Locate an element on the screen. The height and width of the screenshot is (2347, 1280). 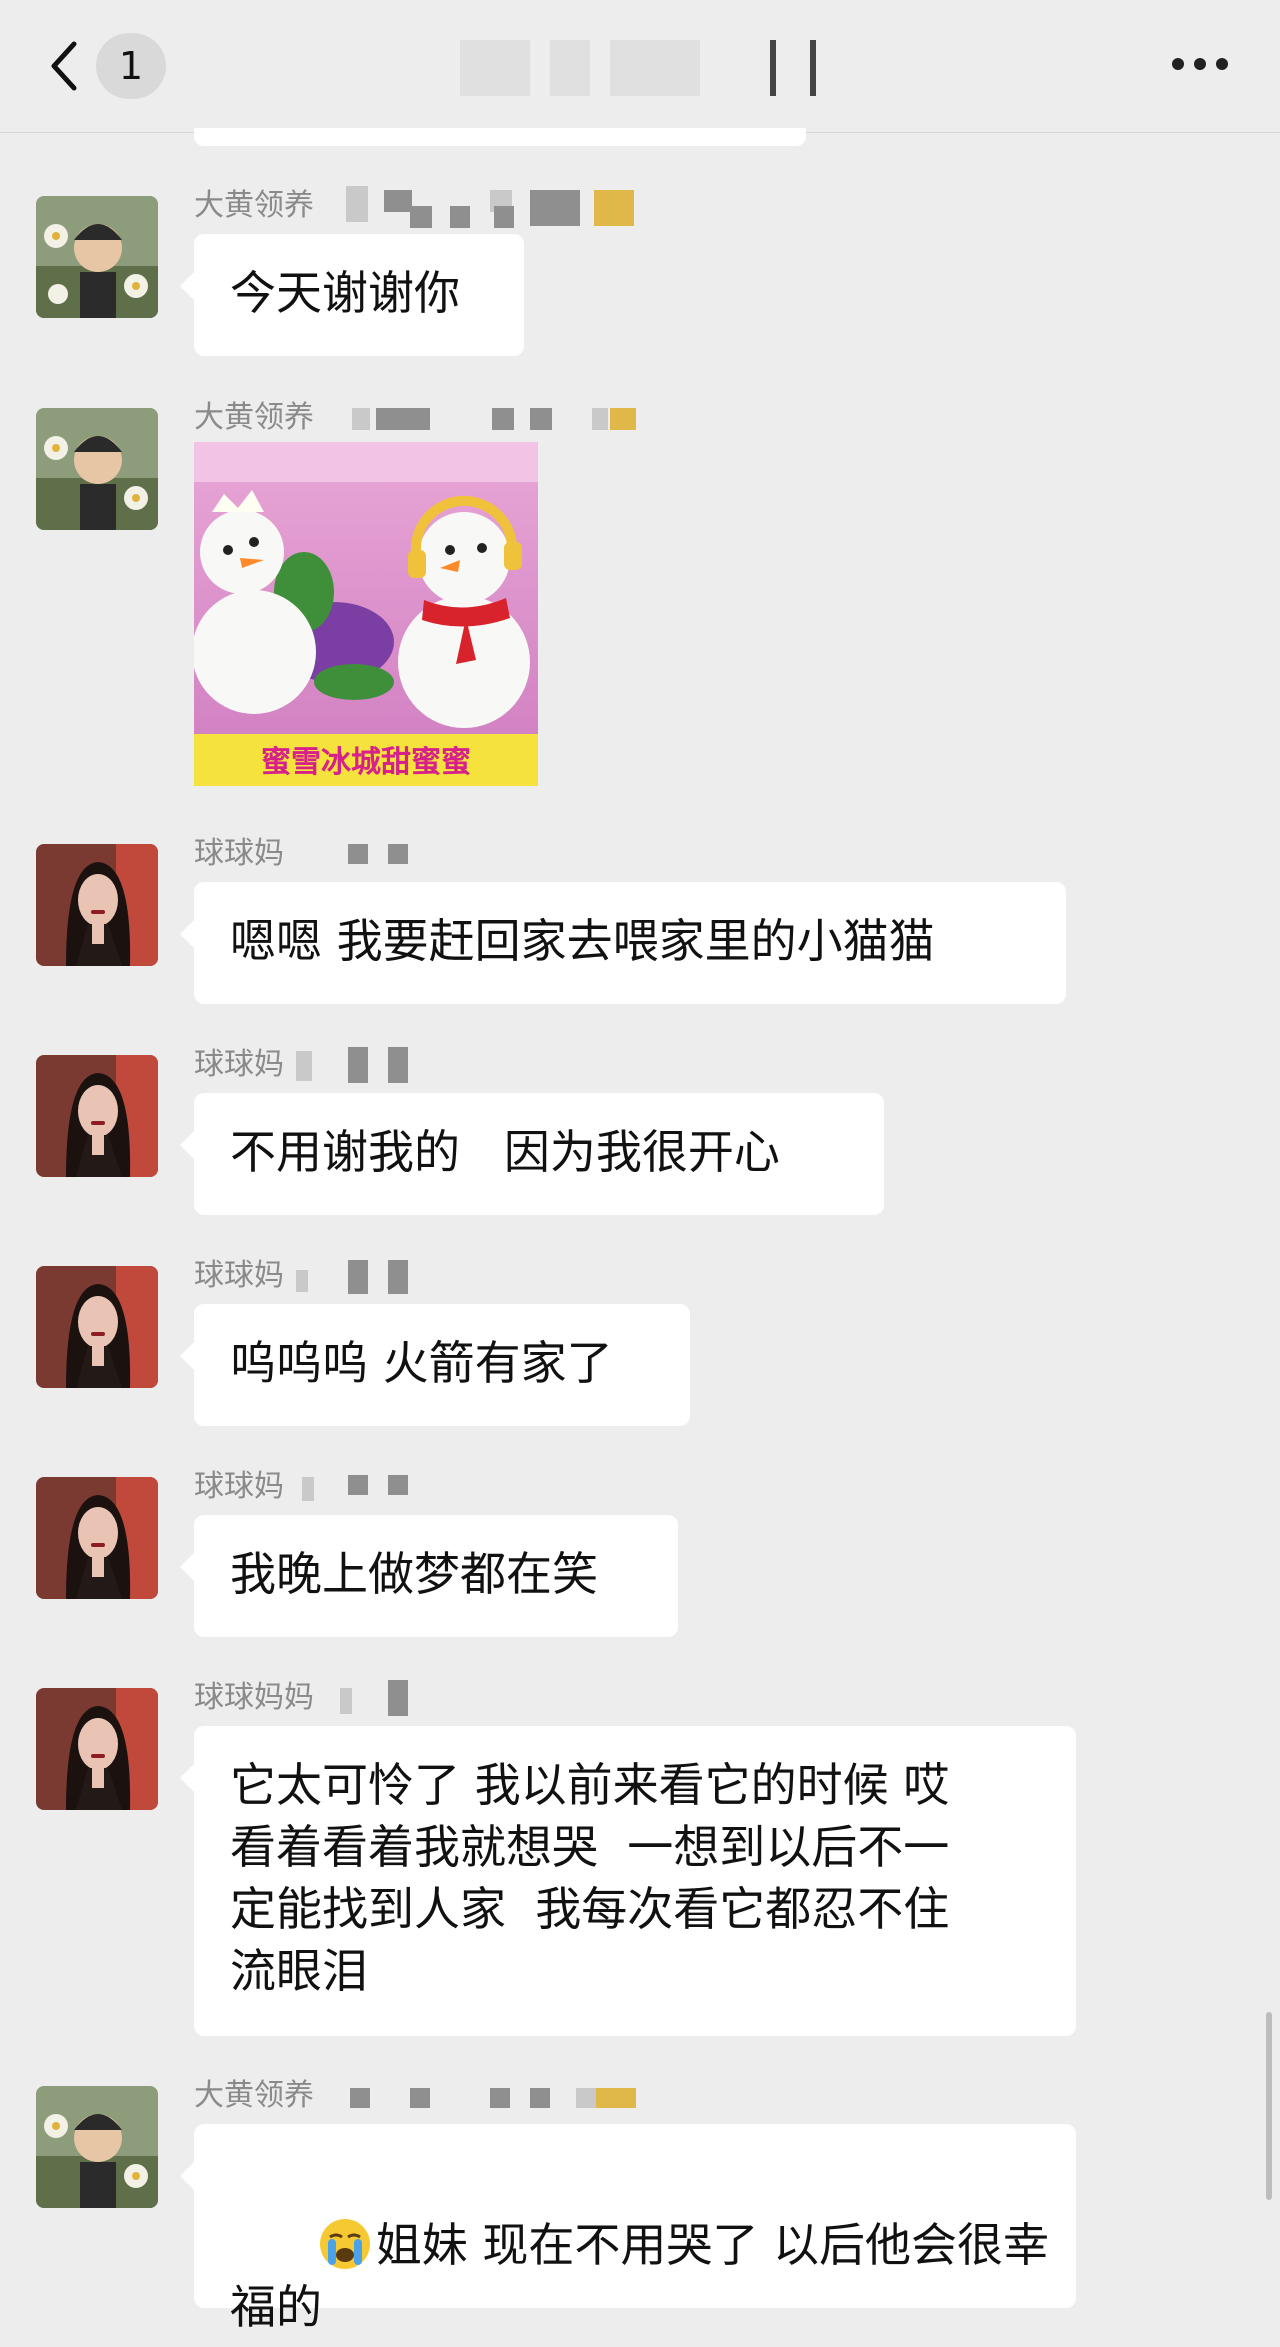
message-line: 它太可怜了 我以前来看它的时候 哎 is located at coordinates (590, 1785).